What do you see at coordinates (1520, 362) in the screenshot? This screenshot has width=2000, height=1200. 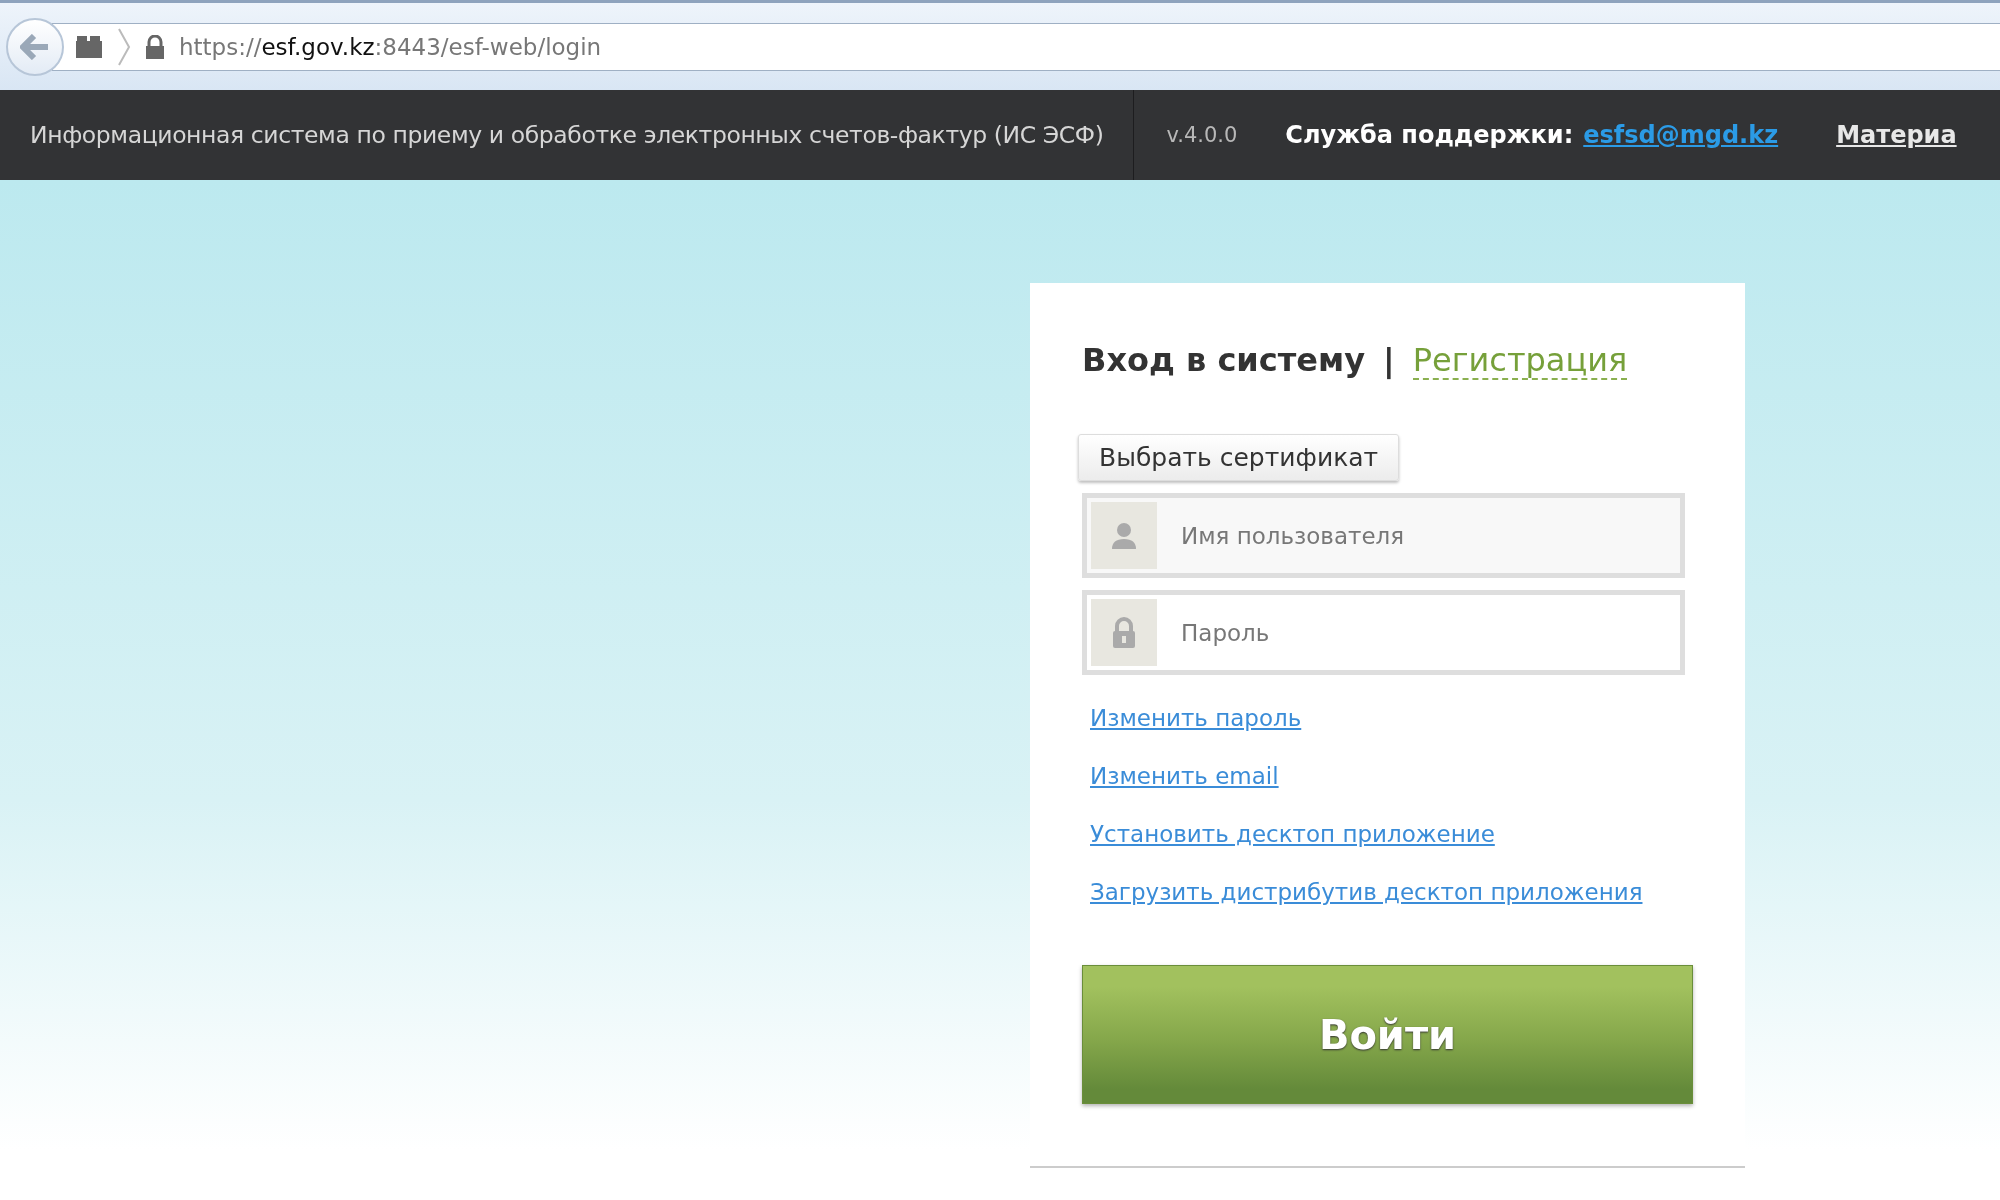 I see `register-tab: Регистрация` at bounding box center [1520, 362].